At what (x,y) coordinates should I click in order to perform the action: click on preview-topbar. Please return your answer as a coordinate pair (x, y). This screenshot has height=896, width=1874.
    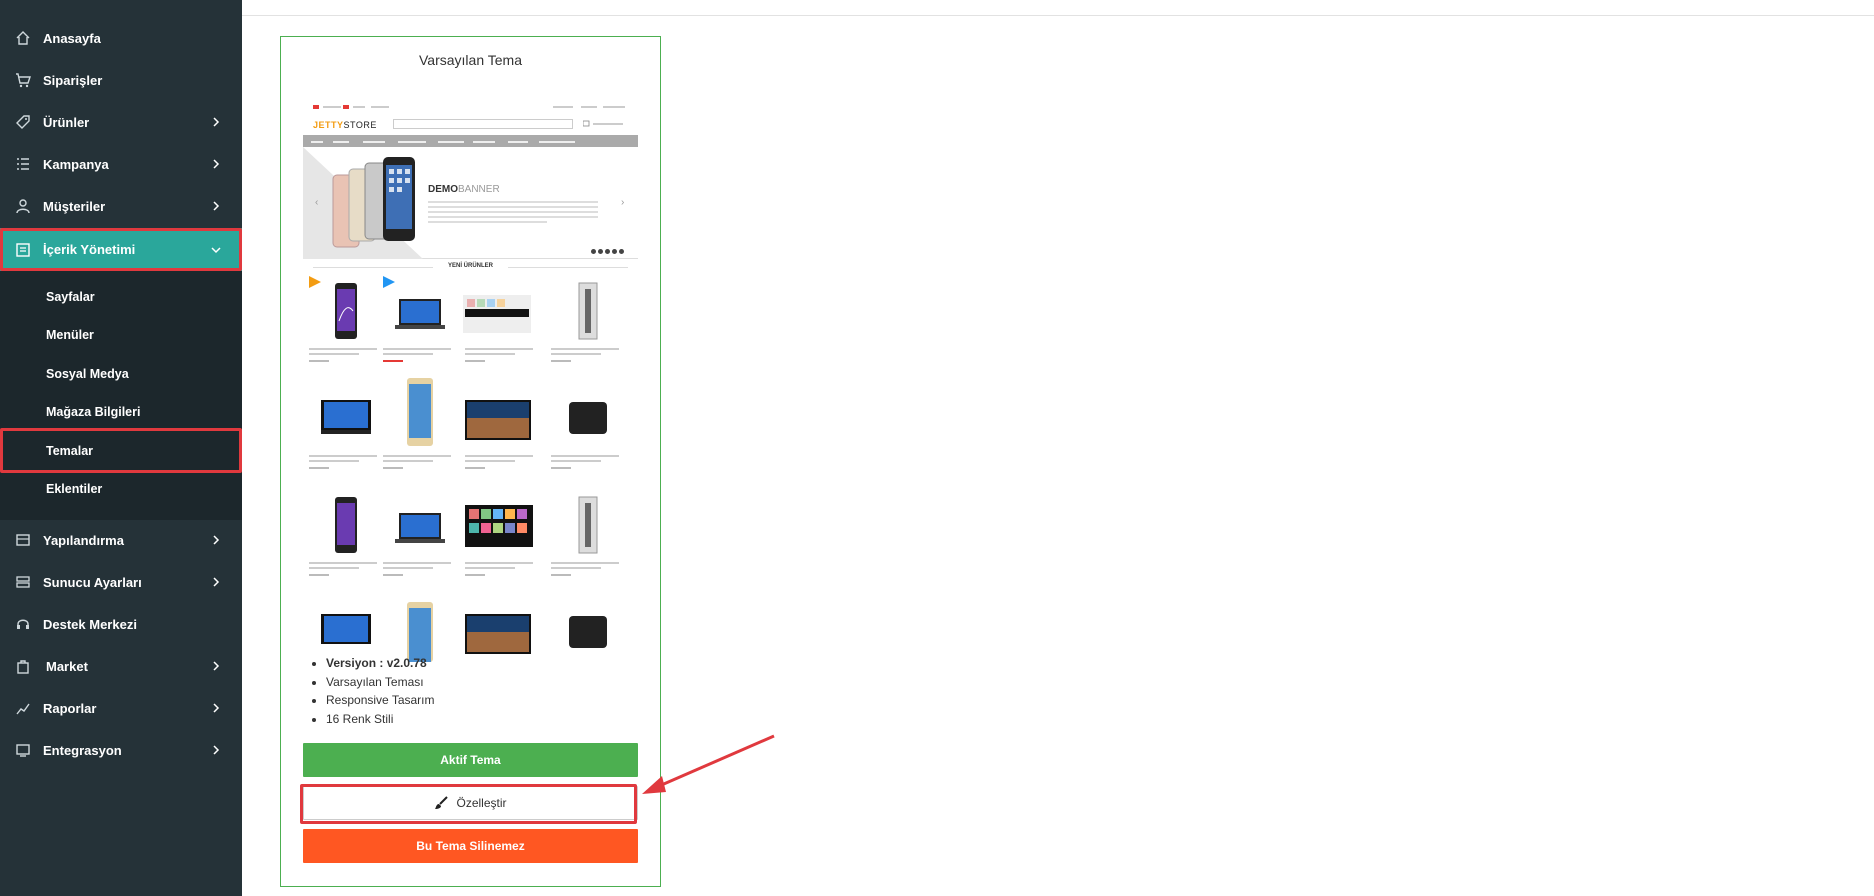
    Looking at the image, I should click on (470, 107).